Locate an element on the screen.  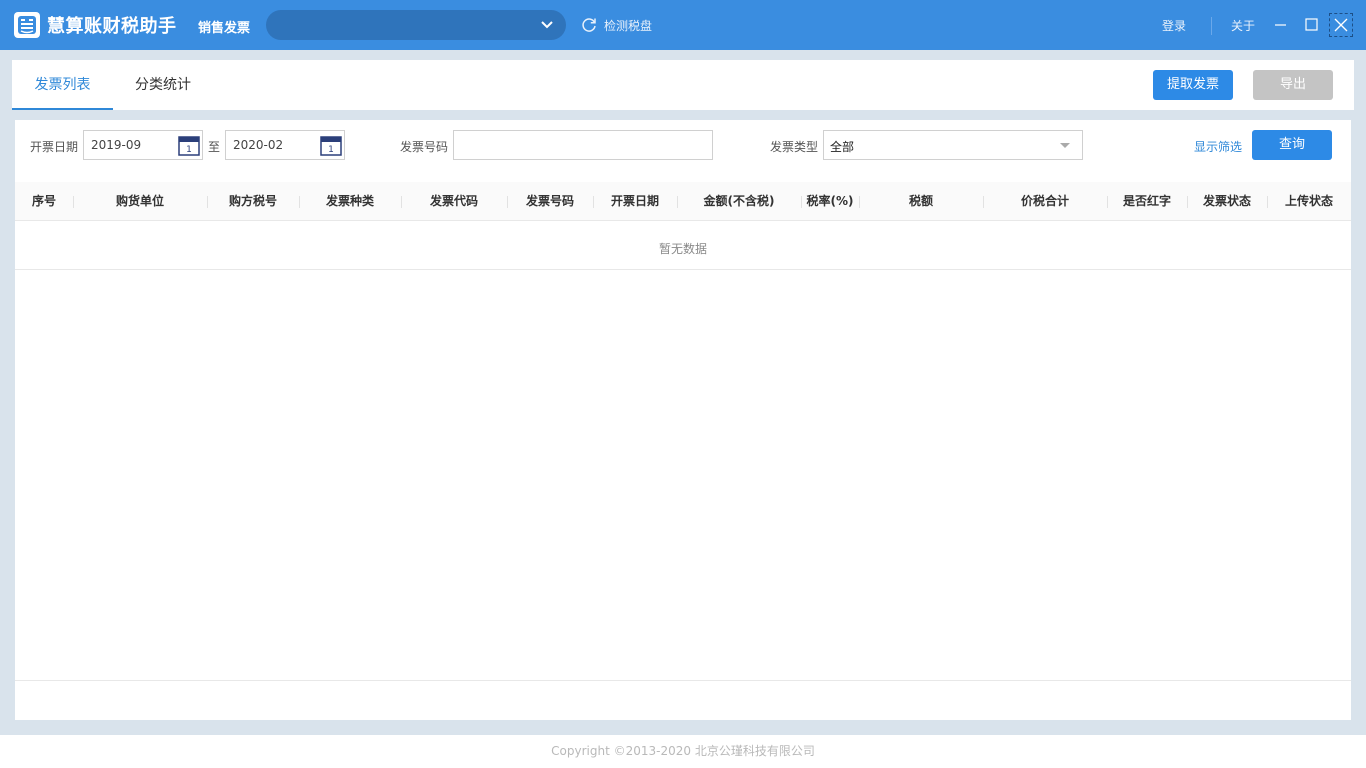
company-select is located at coordinates (416, 25).